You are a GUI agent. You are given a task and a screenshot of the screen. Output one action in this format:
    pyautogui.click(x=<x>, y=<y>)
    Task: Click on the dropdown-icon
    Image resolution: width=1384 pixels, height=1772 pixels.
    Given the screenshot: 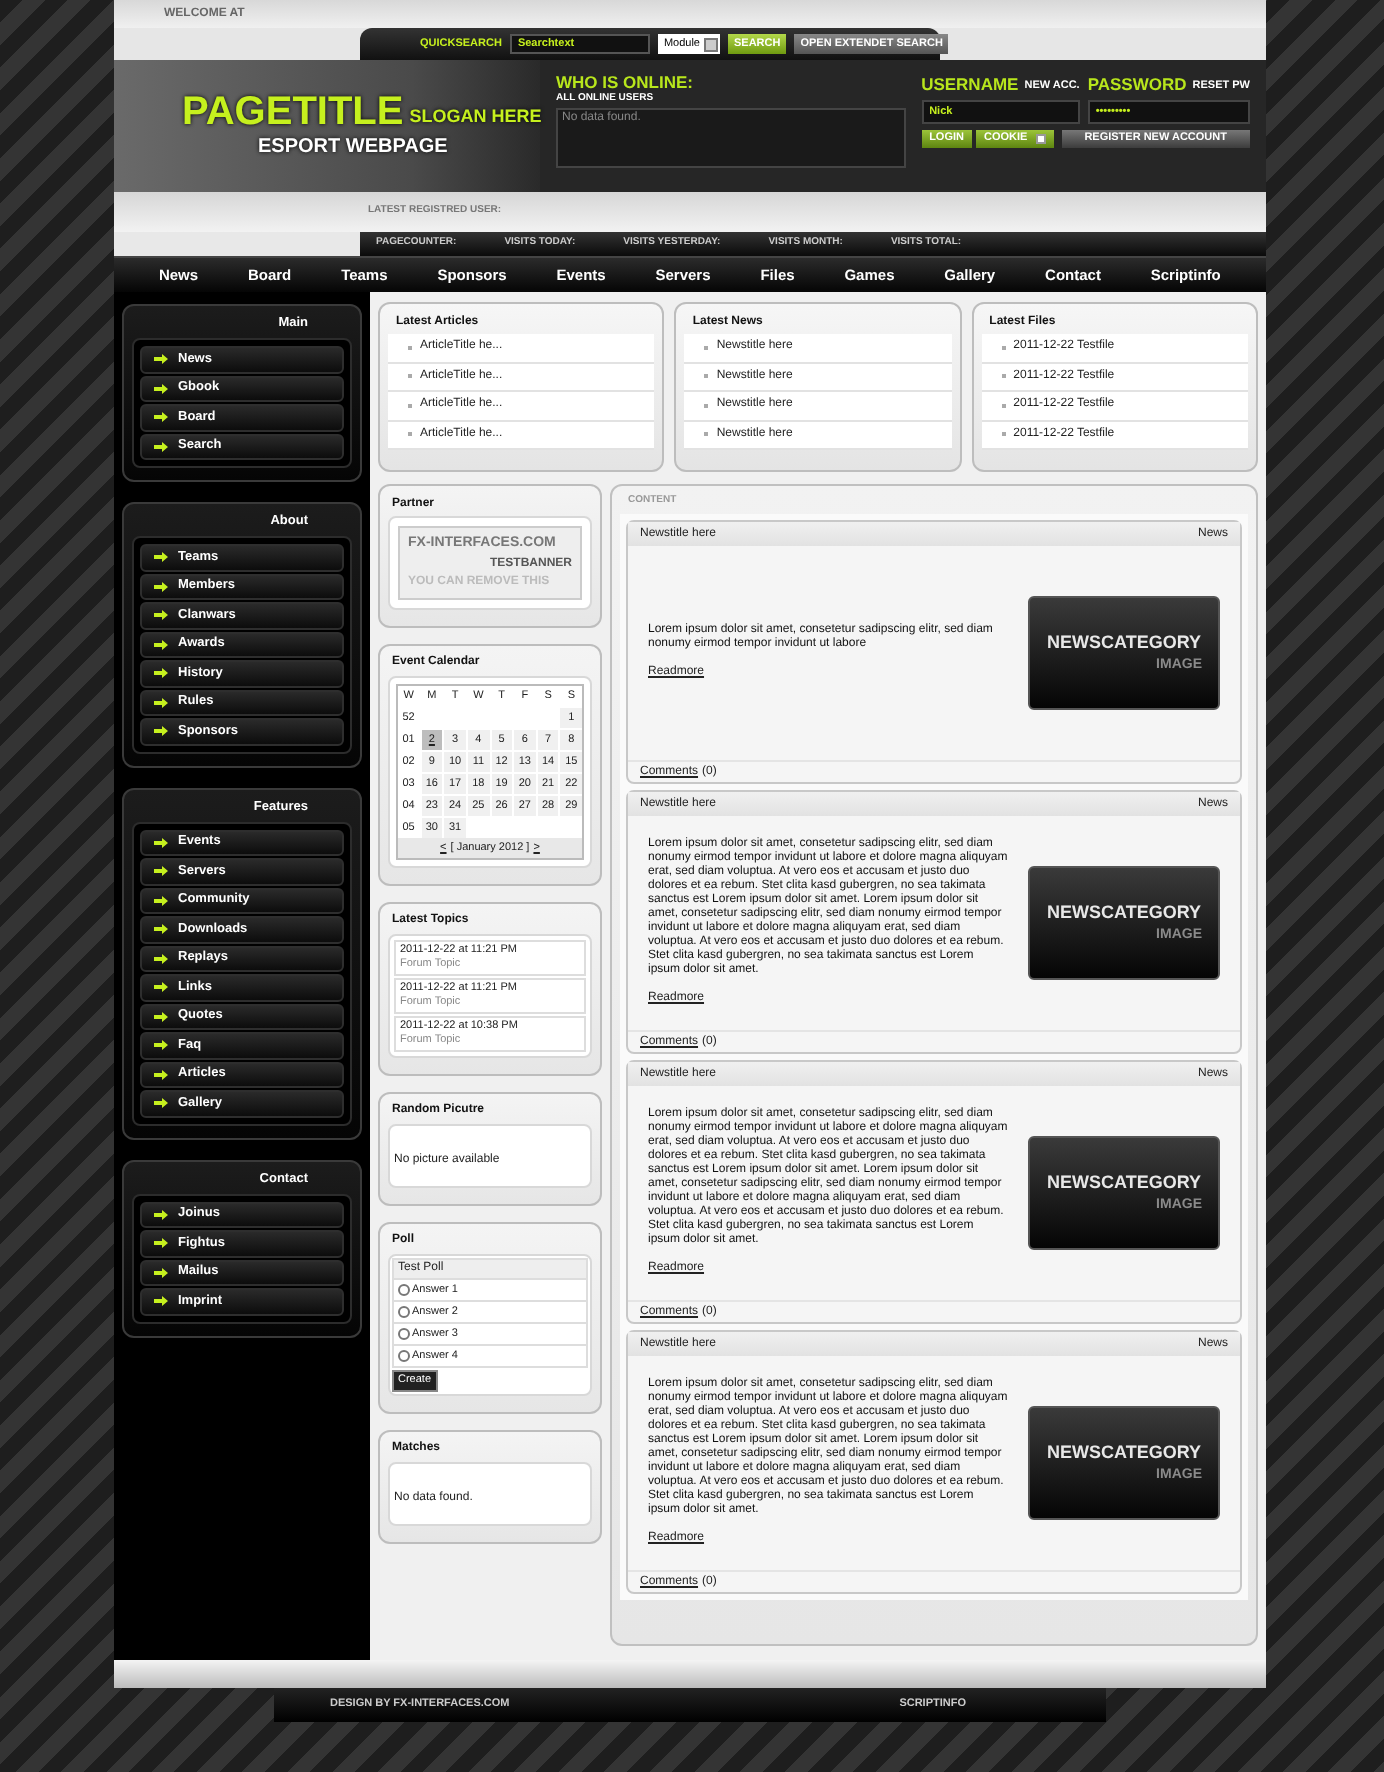 What is the action you would take?
    pyautogui.click(x=711, y=44)
    